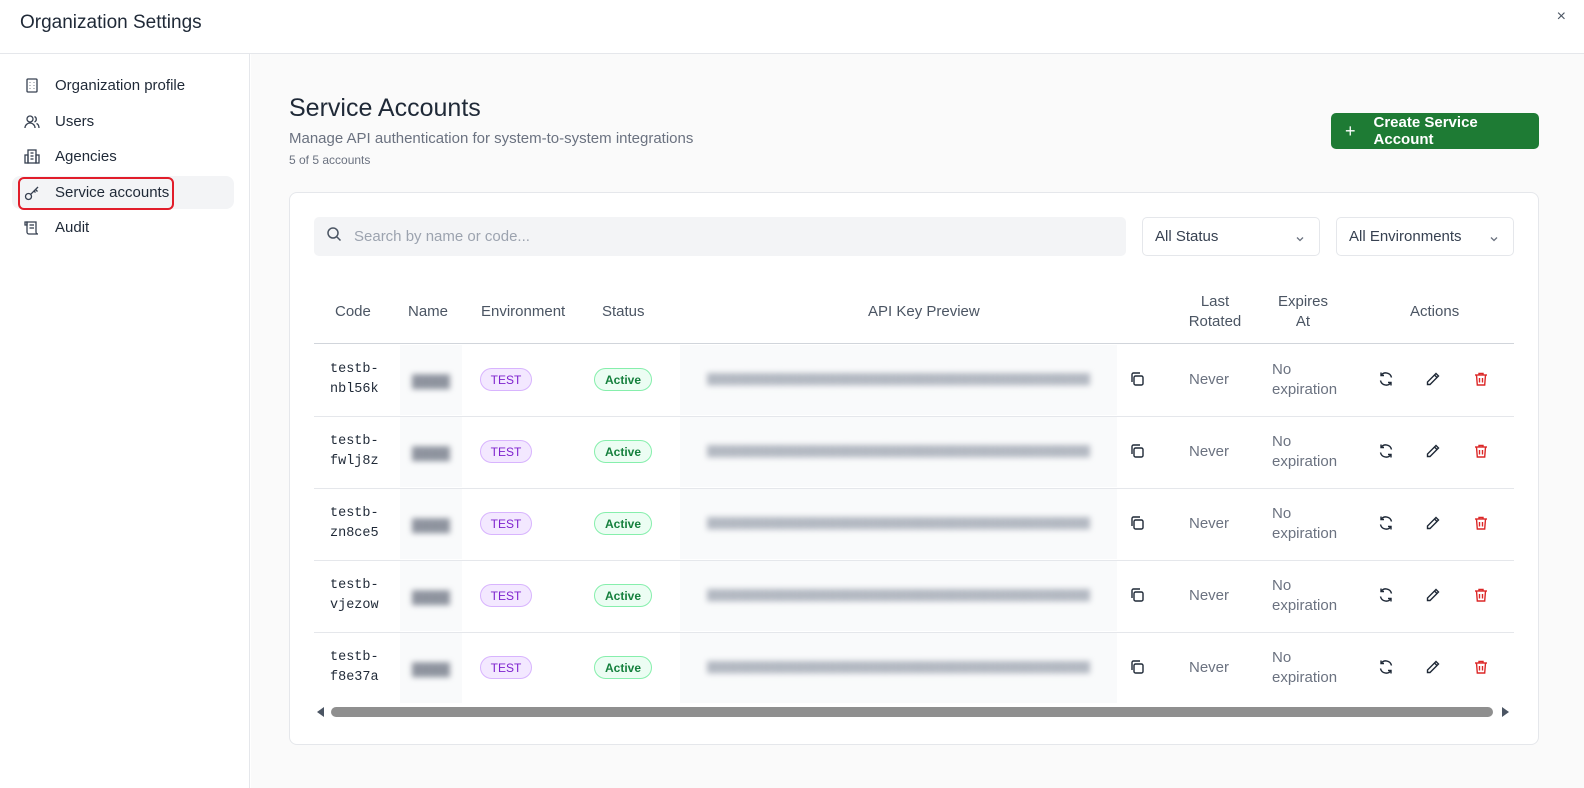 The image size is (1584, 788). I want to click on status-filter-select: All Status, so click(1231, 236).